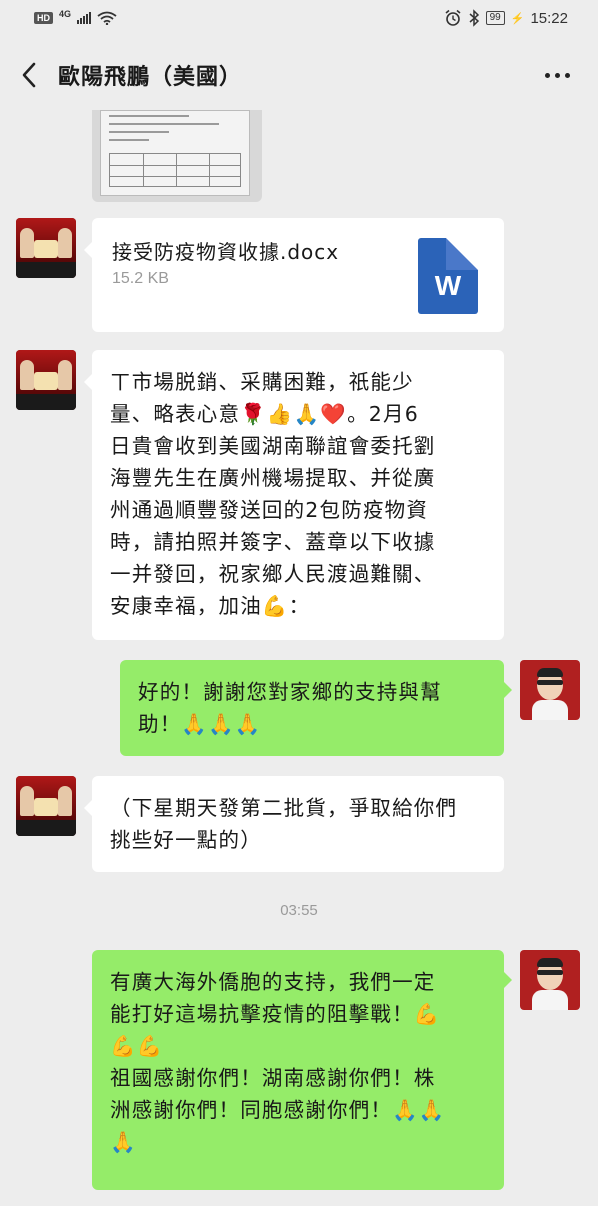 Image resolution: width=598 pixels, height=1206 pixels. Describe the element at coordinates (262, 382) in the screenshot. I see `message-line: ㄒ市場脱銷、采購困難，祇能少` at that location.